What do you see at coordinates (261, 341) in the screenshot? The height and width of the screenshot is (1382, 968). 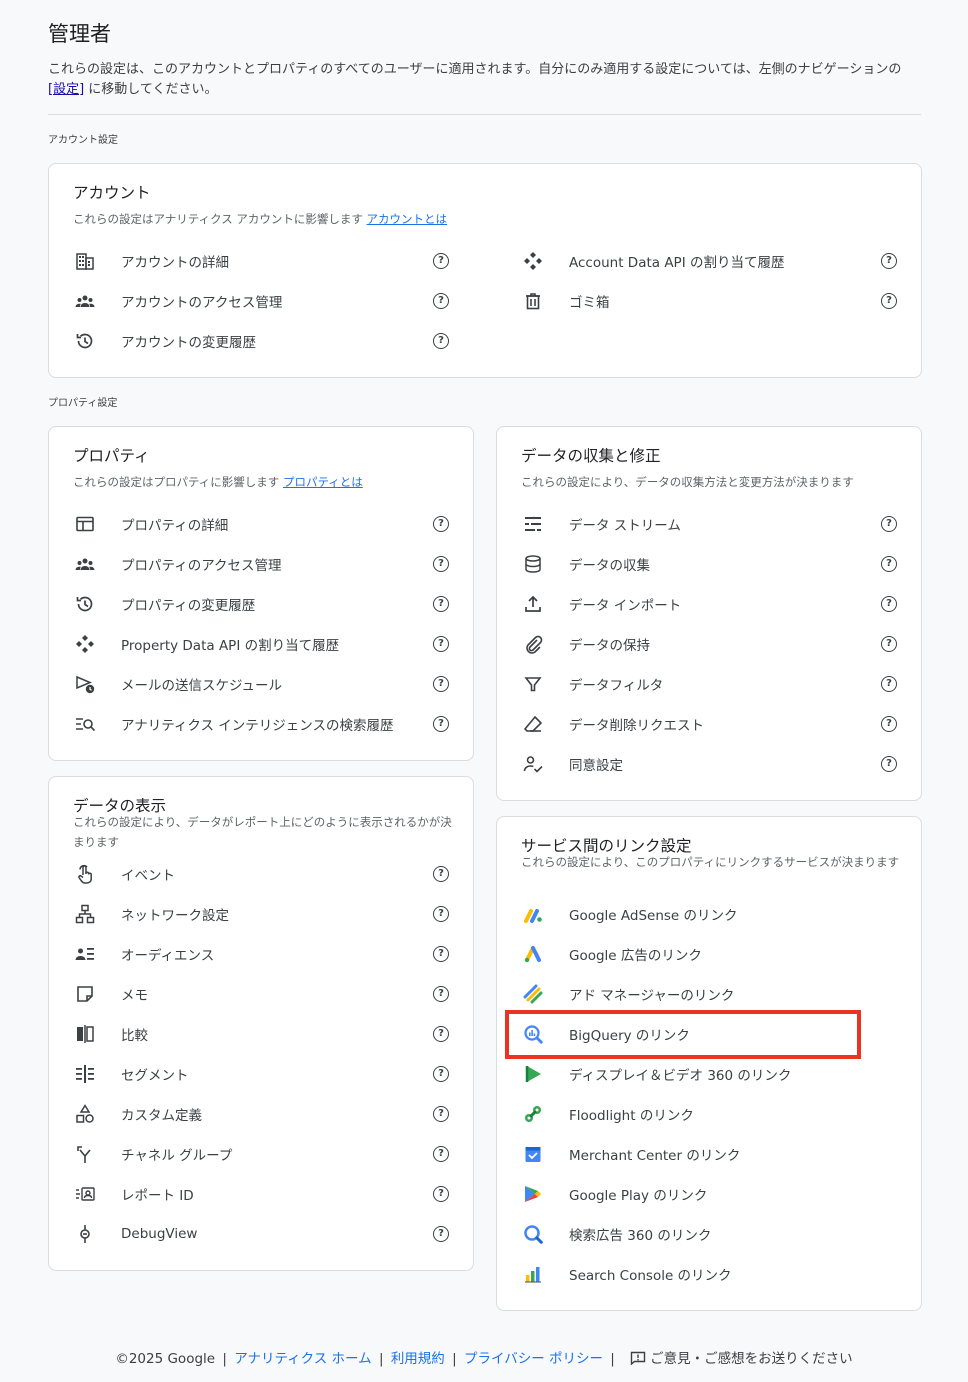 I see `settings-item: アカウントの変更履歴?` at bounding box center [261, 341].